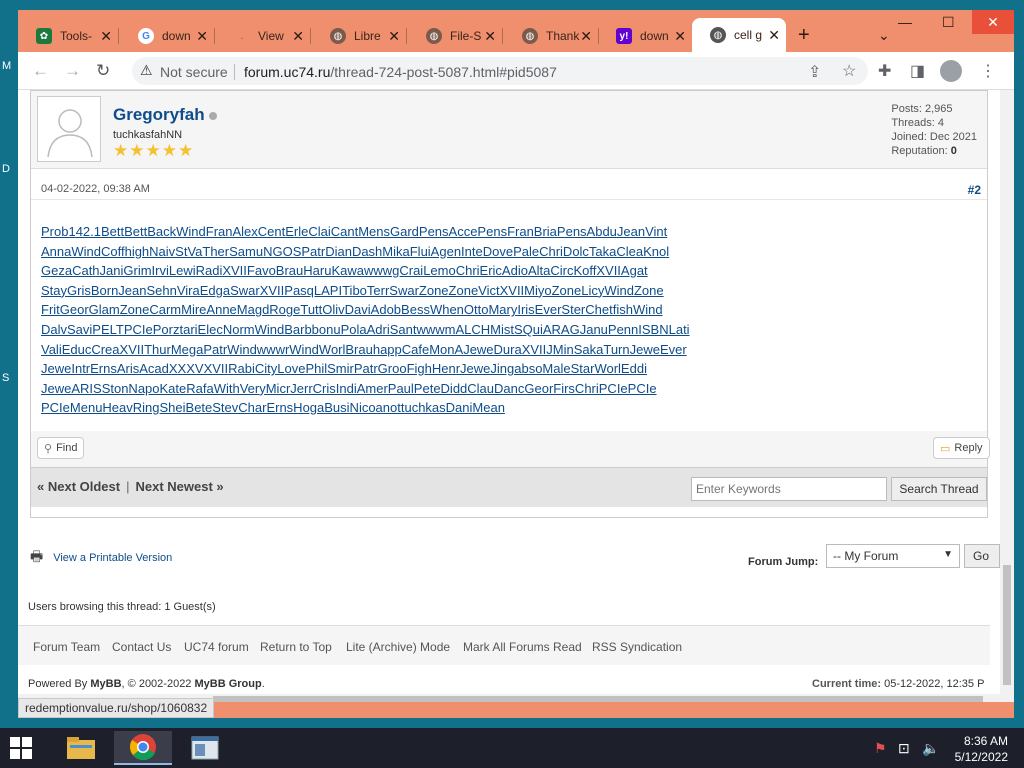  Describe the element at coordinates (216, 647) in the screenshot. I see `footer-link-uc74-forum: UC74 forum` at that location.